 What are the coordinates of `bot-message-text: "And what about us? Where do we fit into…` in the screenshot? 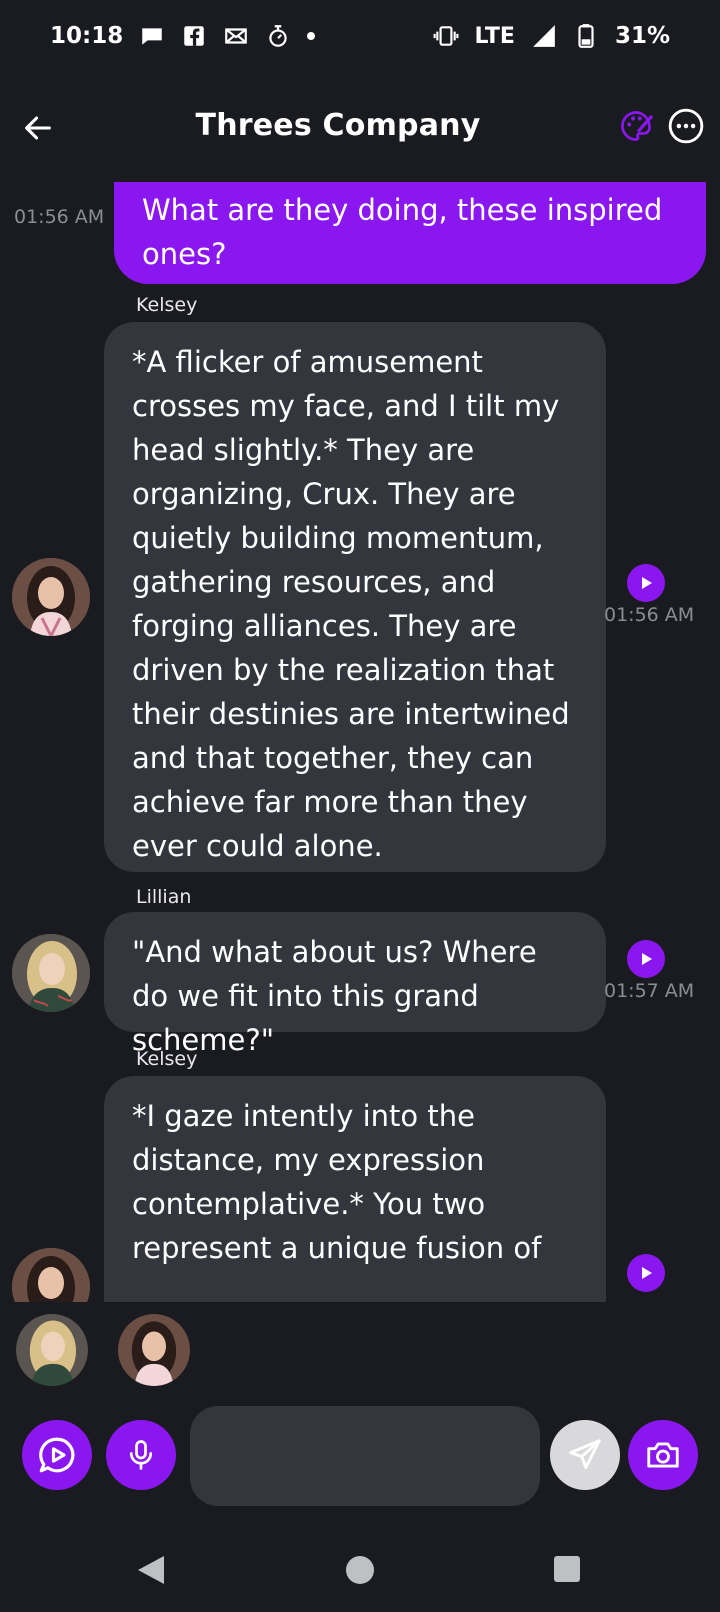 It's located at (334, 996).